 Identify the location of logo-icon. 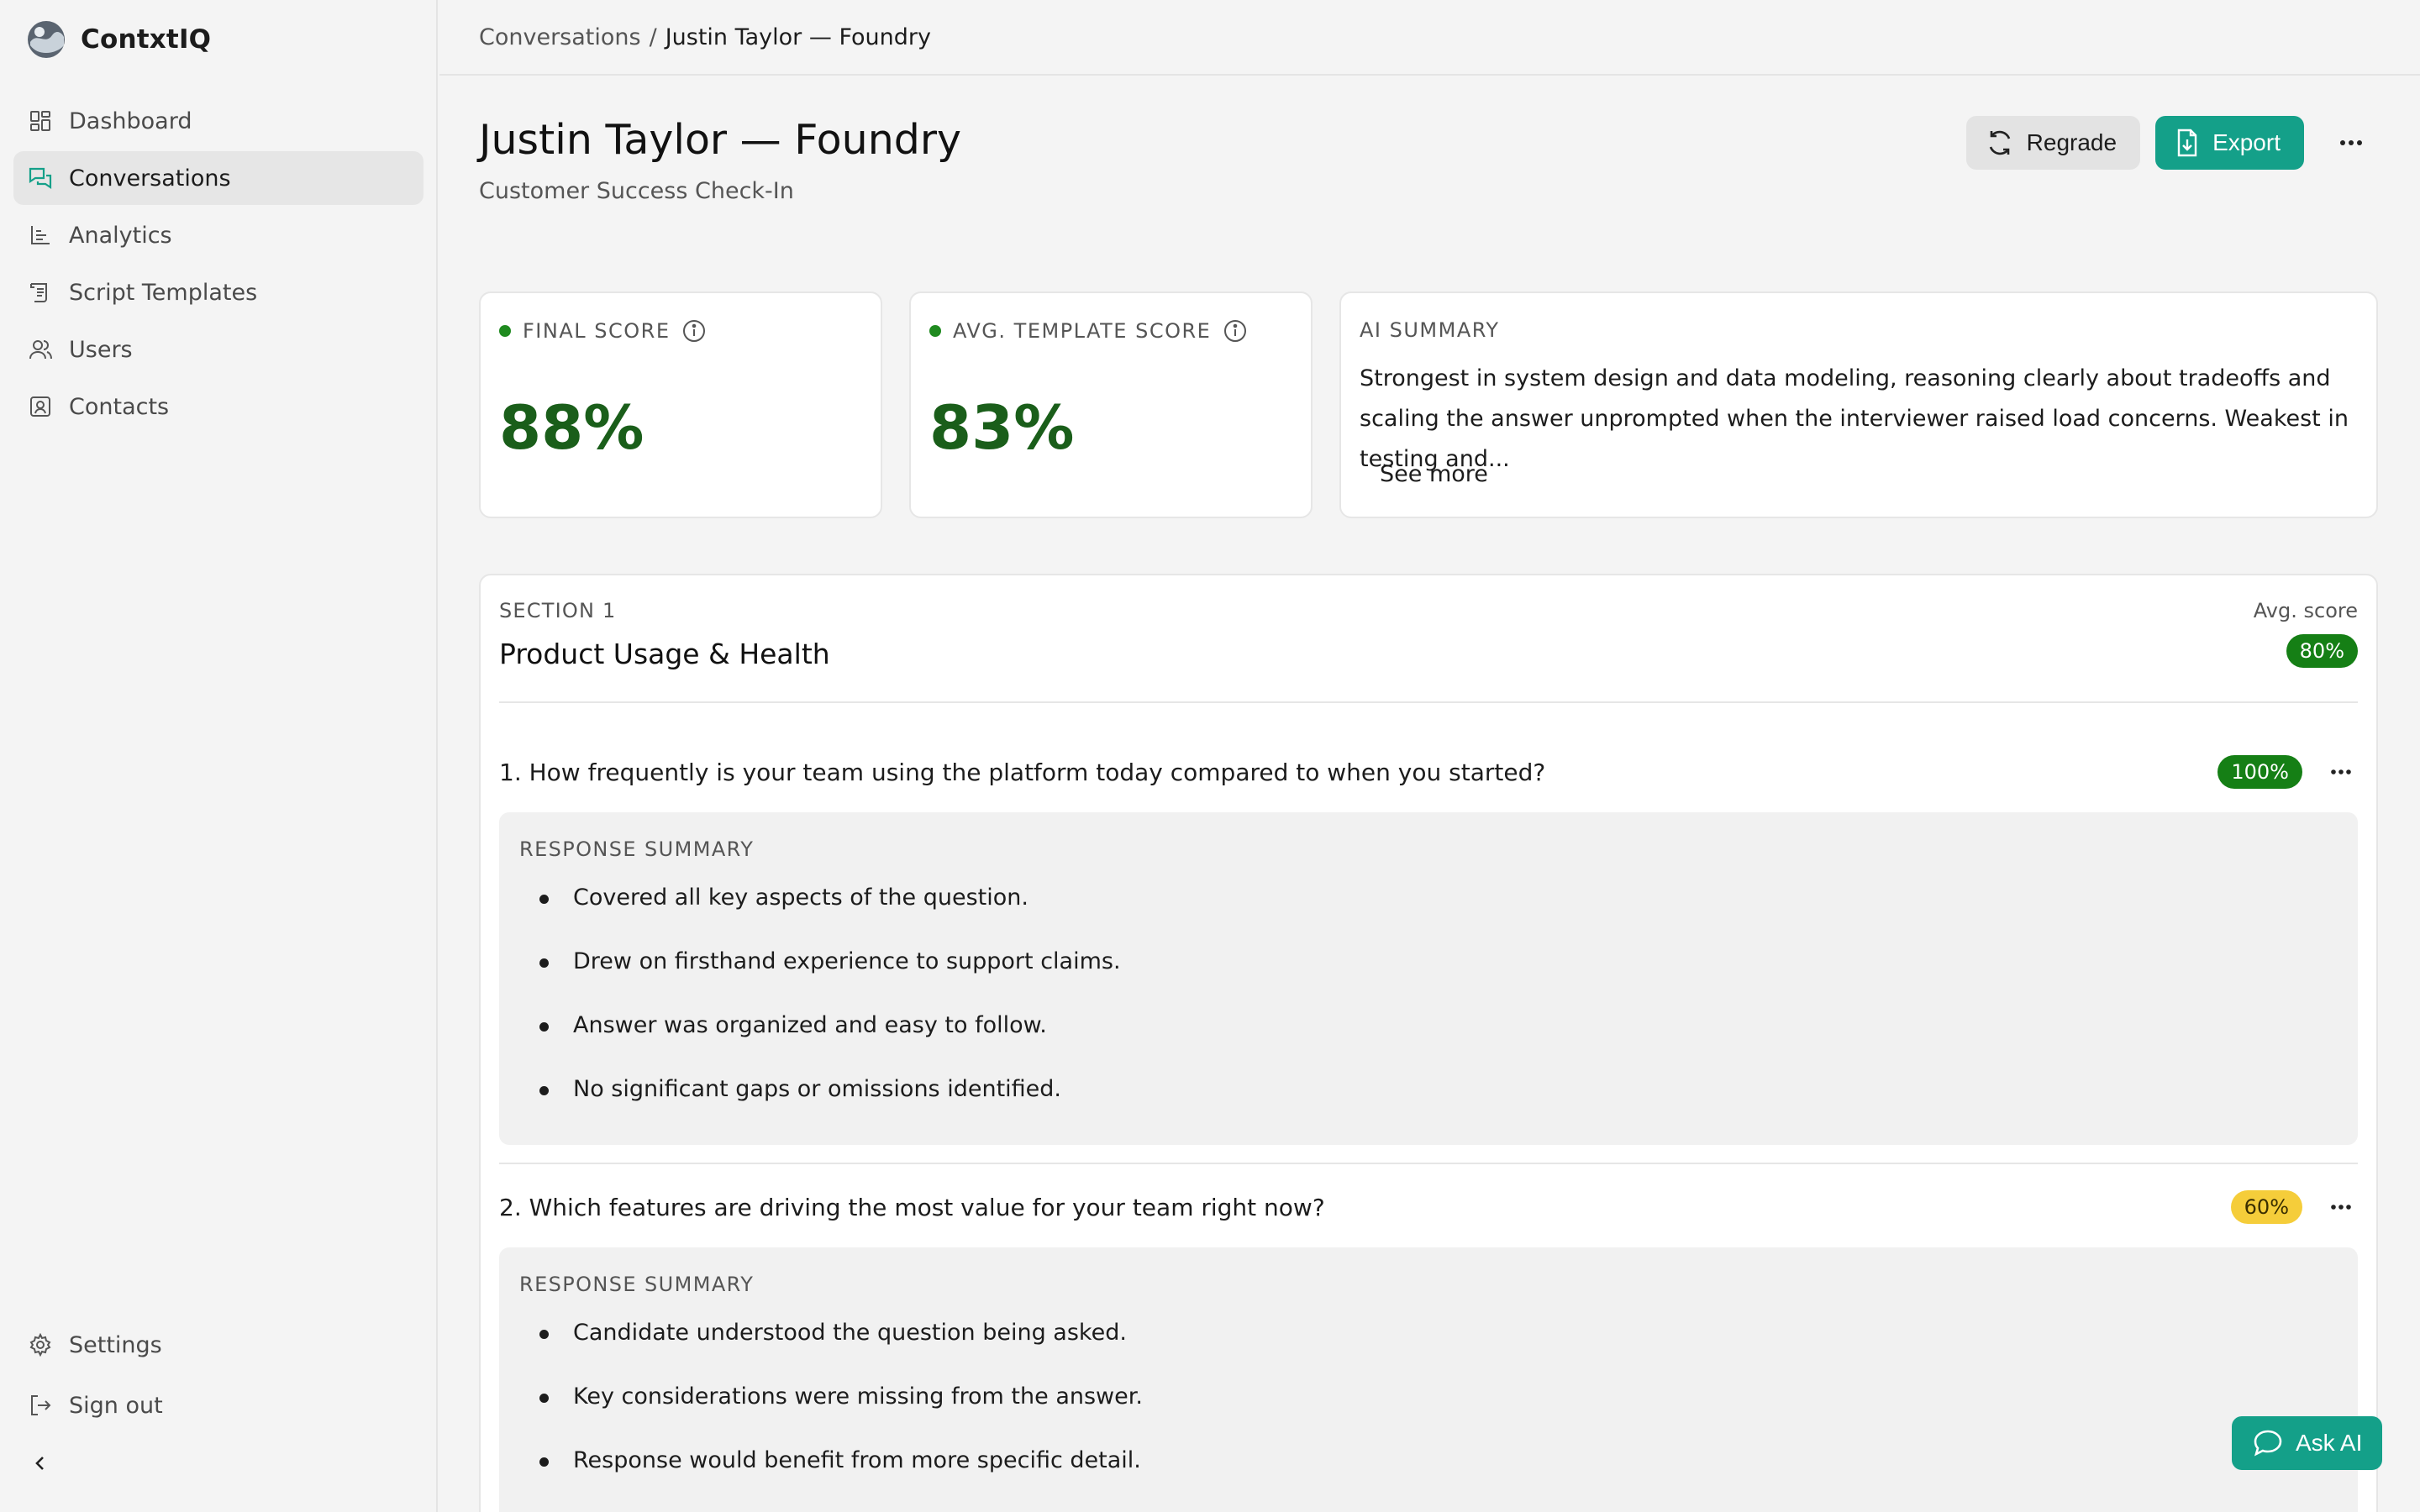
(46, 39).